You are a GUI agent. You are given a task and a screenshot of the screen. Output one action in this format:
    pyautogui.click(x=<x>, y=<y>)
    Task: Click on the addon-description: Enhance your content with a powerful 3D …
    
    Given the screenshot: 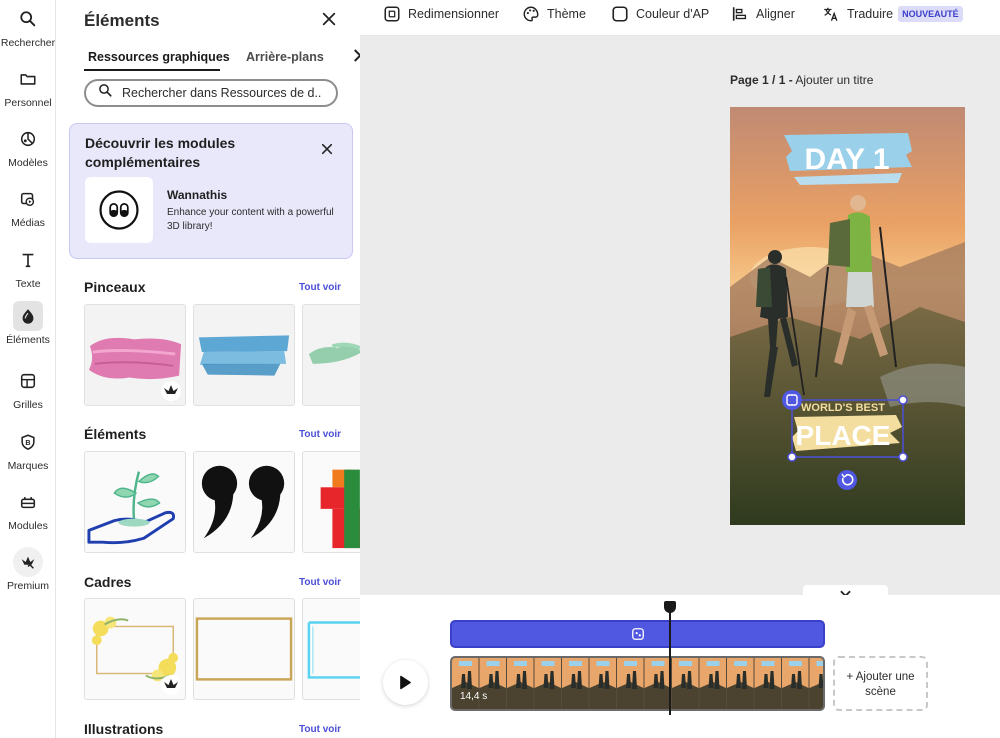 What is the action you would take?
    pyautogui.click(x=250, y=219)
    